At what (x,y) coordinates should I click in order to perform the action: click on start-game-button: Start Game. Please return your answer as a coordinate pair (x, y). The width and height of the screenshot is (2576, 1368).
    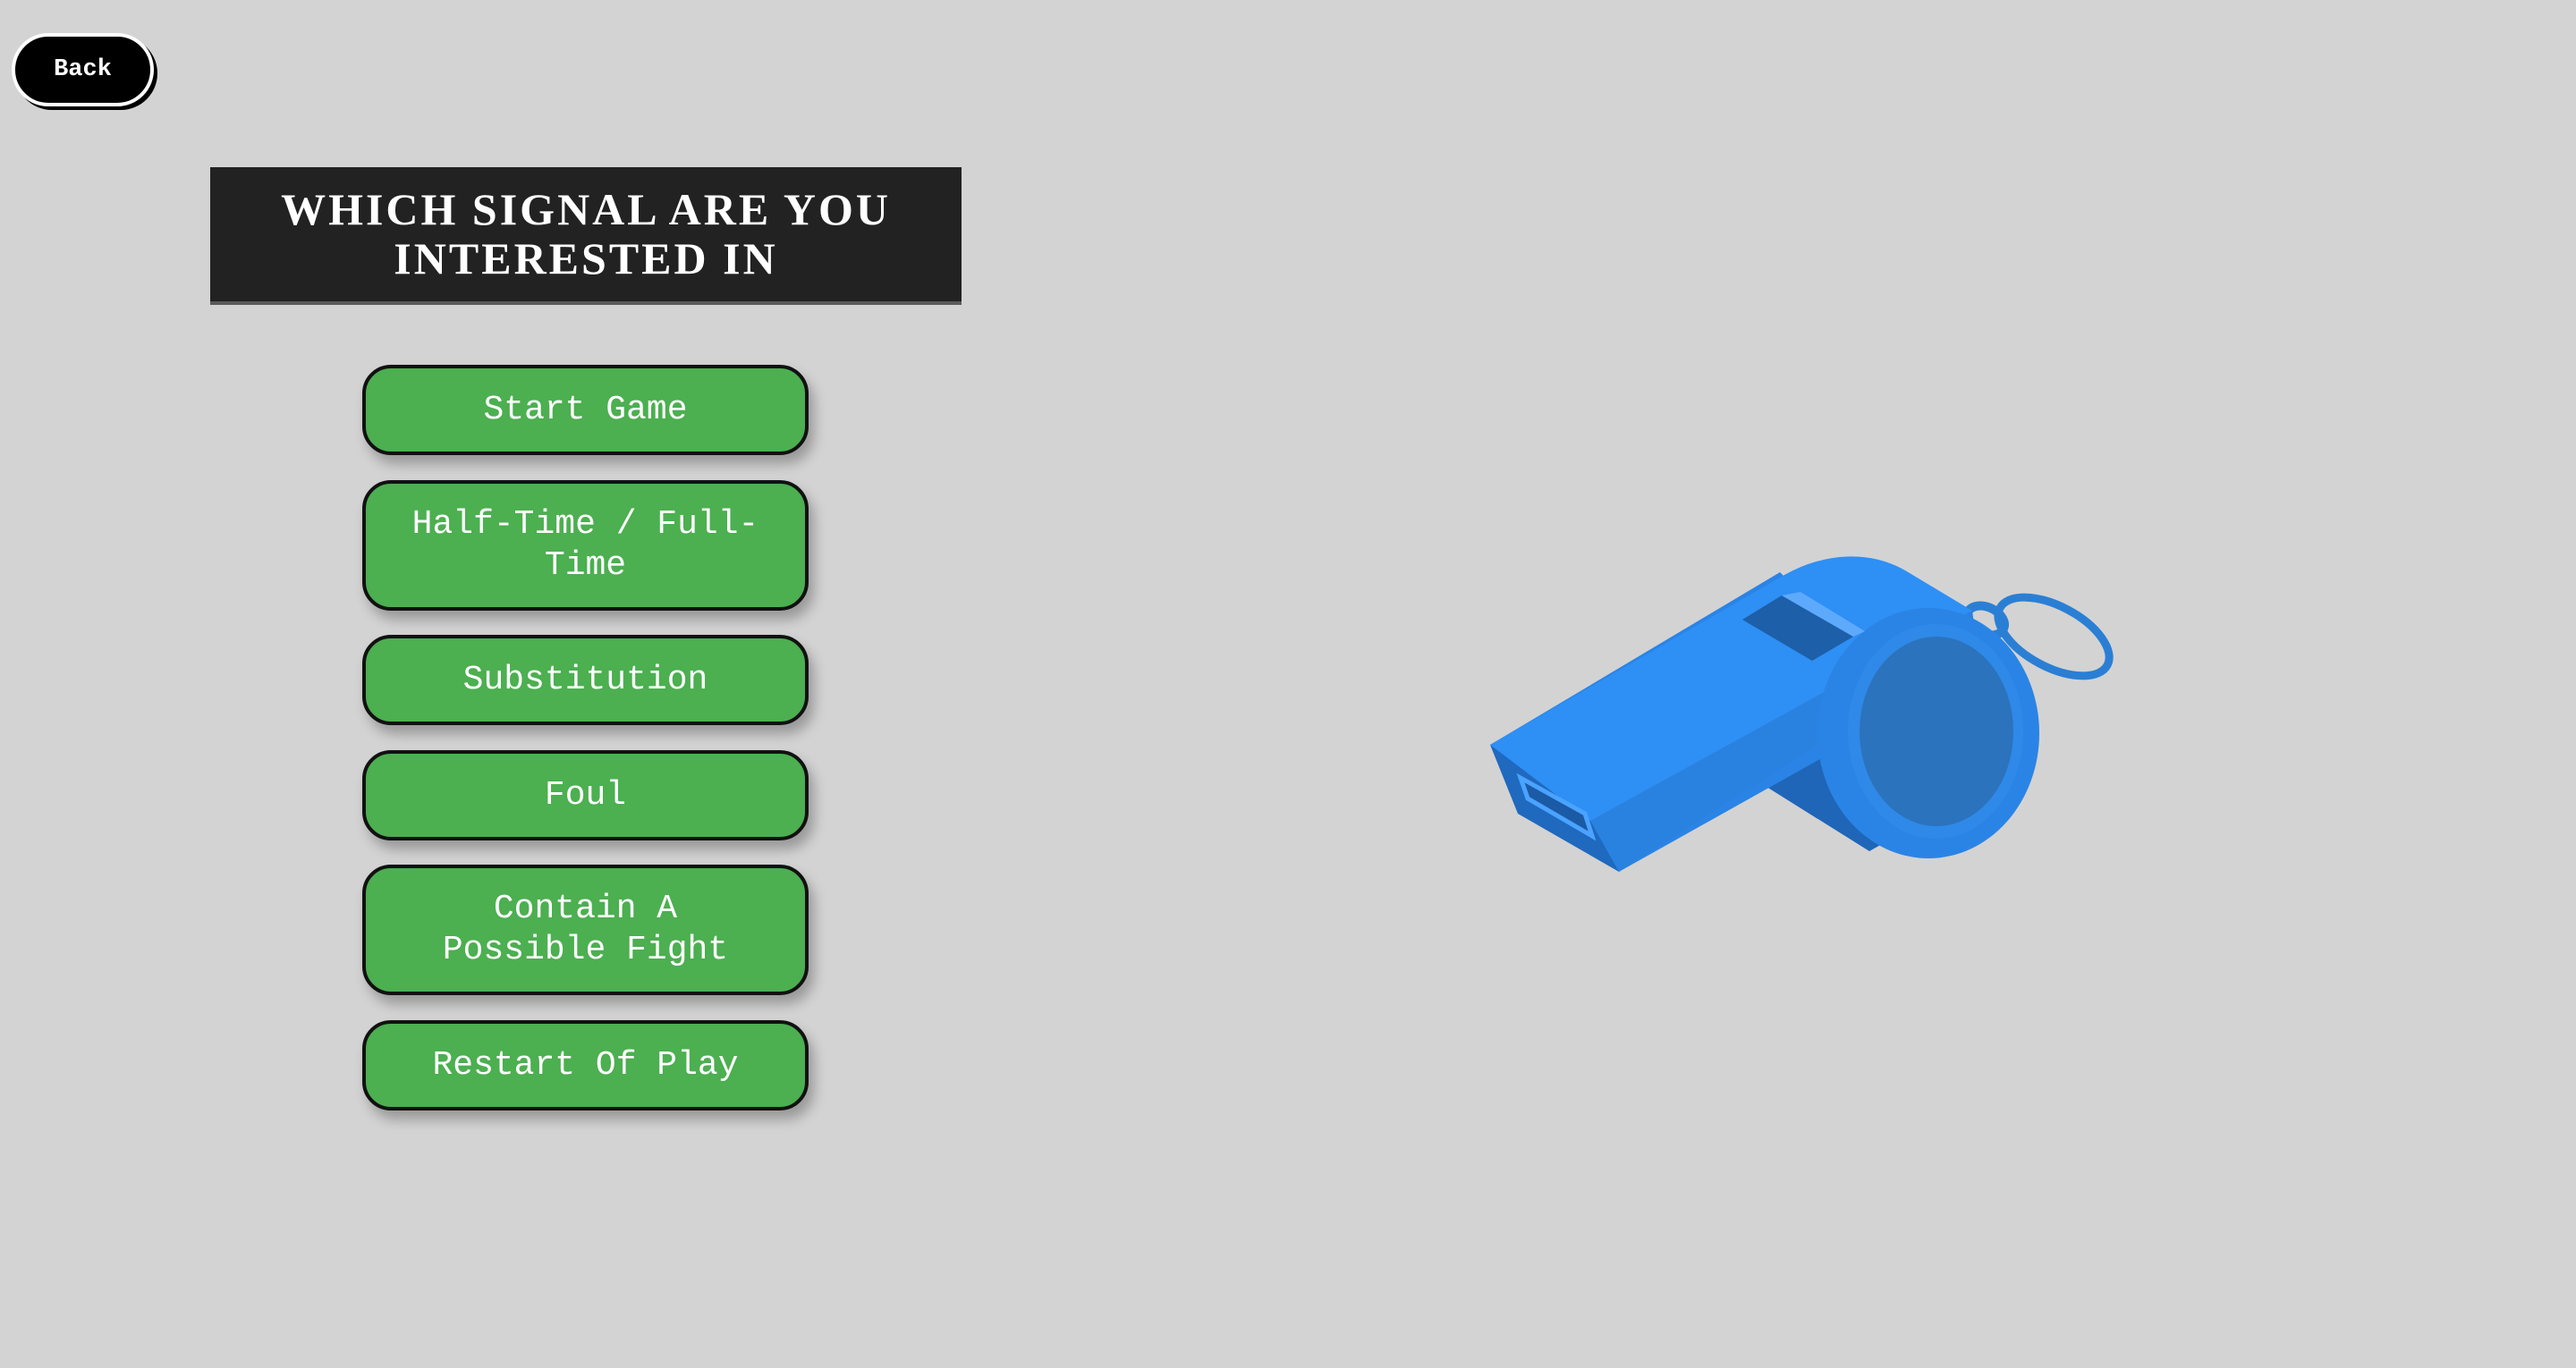
    Looking at the image, I should click on (585, 410).